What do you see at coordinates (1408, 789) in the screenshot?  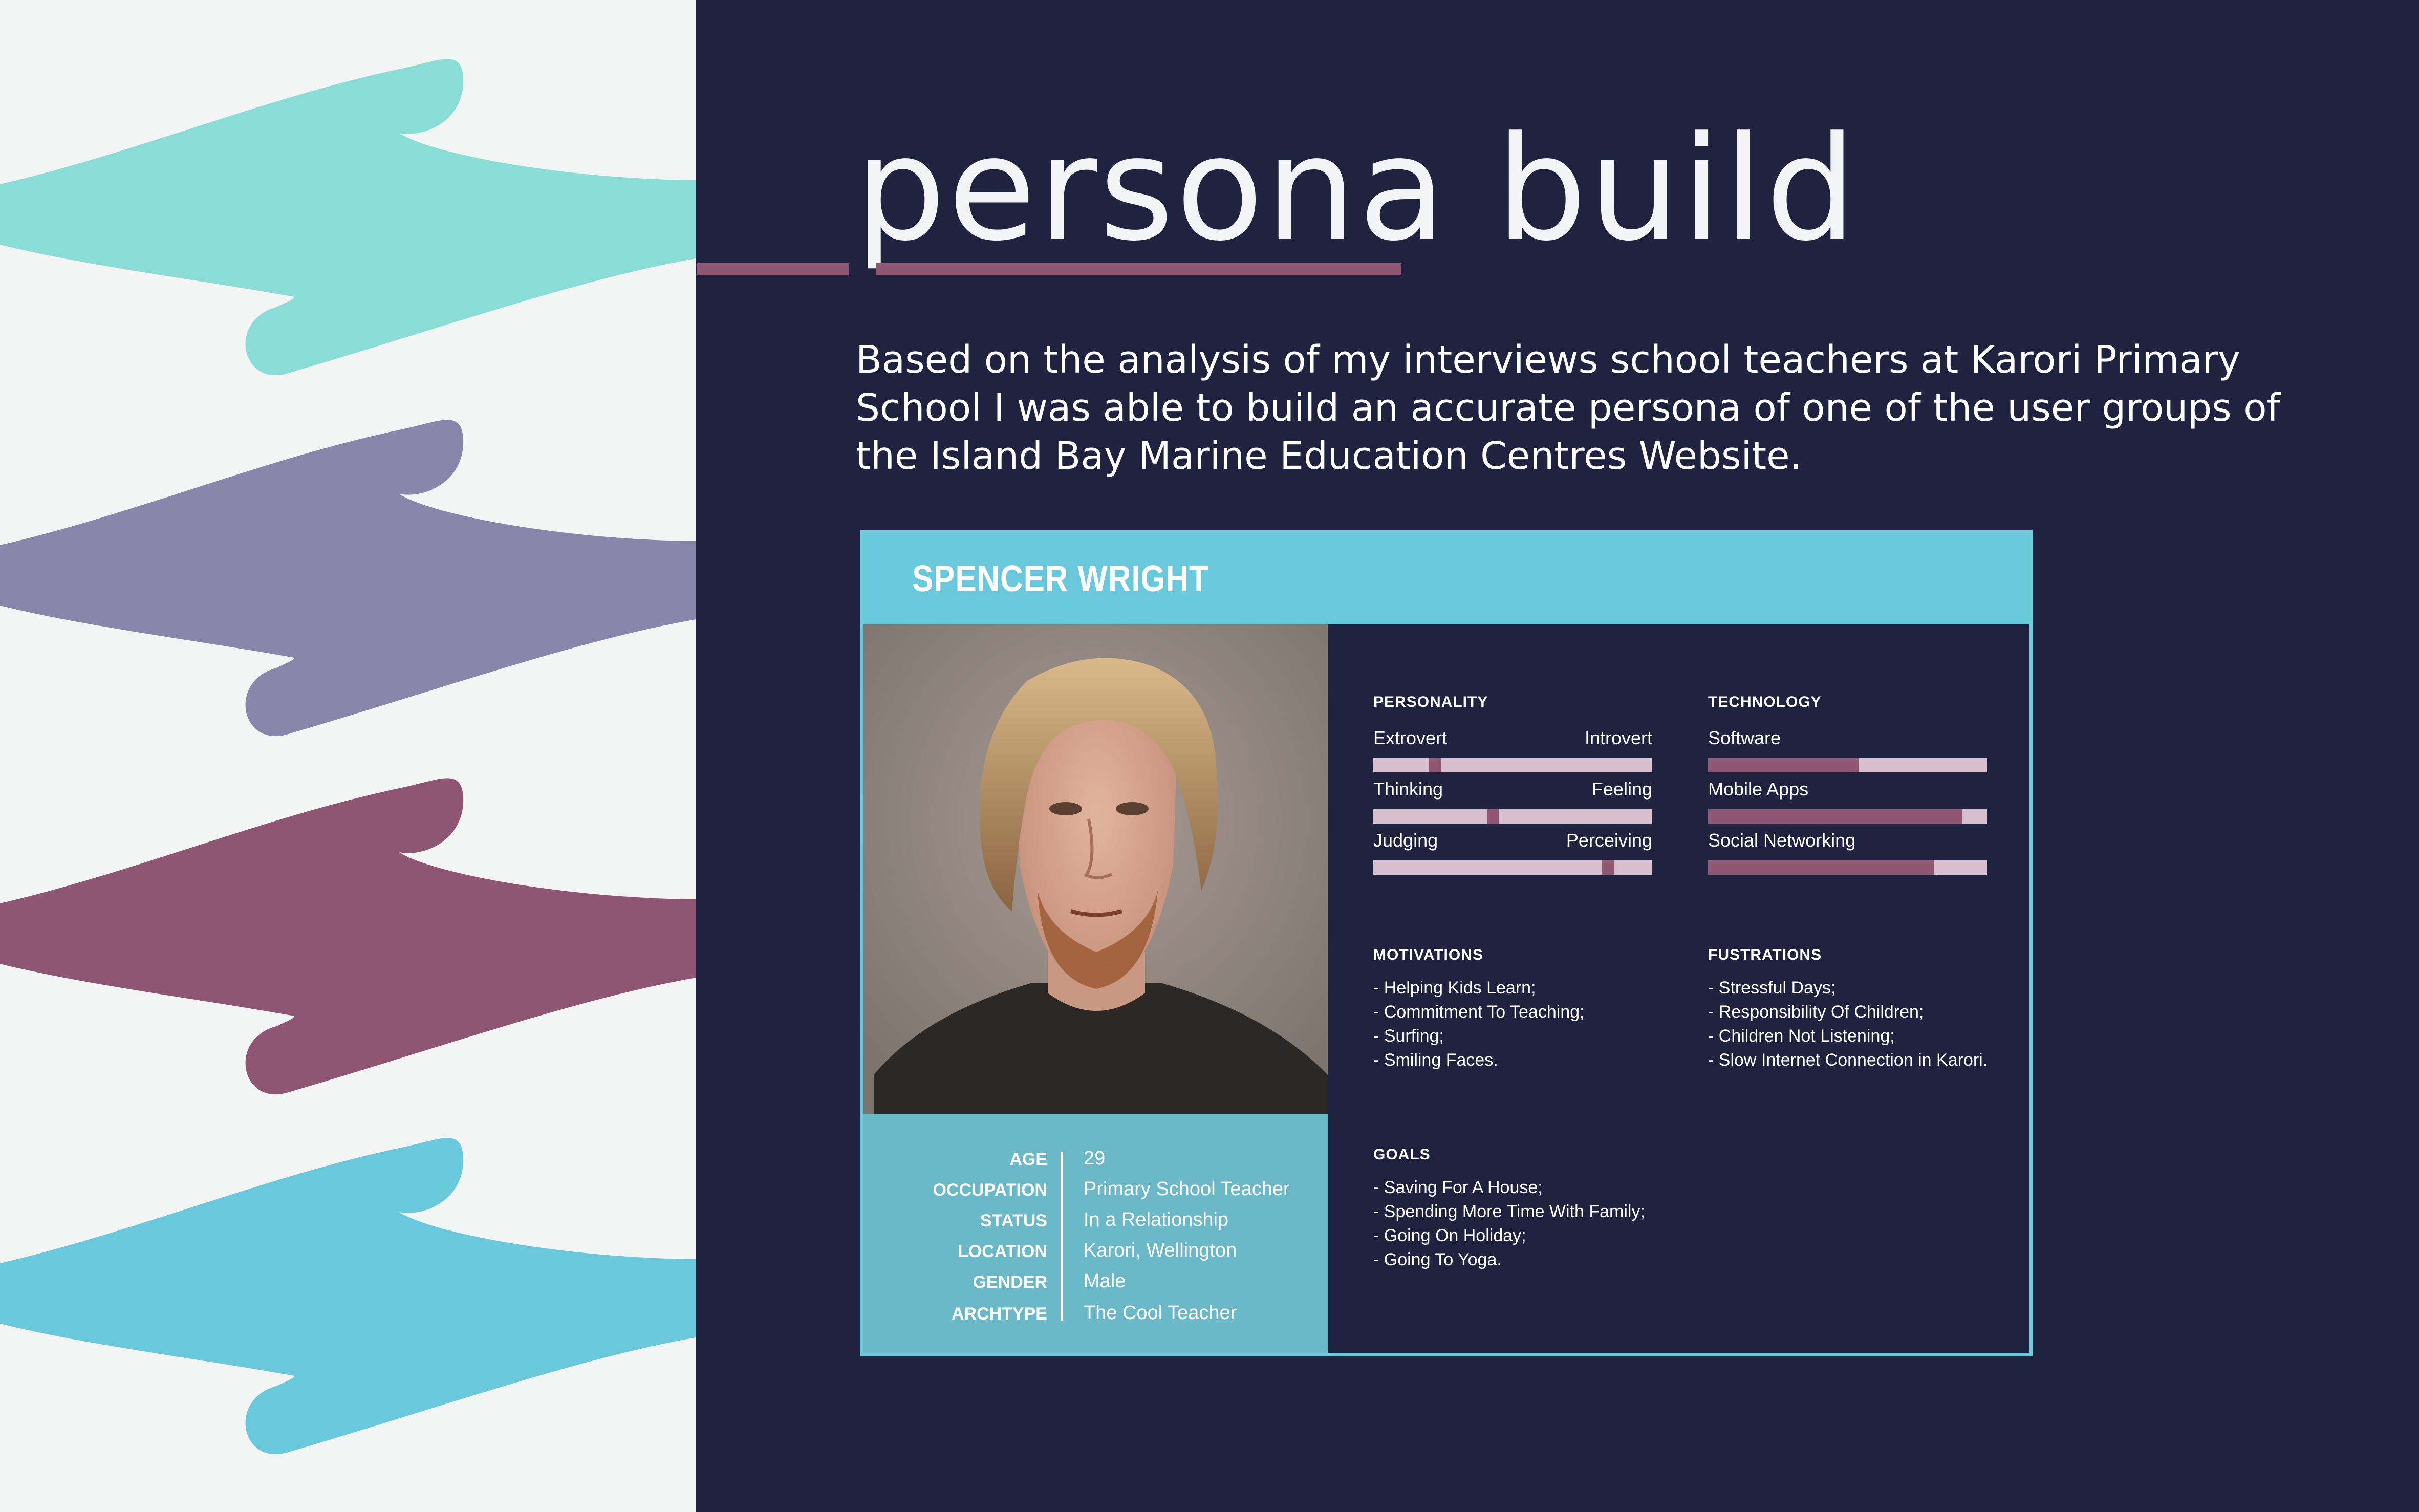 I see `scale-left-label: Thinking` at bounding box center [1408, 789].